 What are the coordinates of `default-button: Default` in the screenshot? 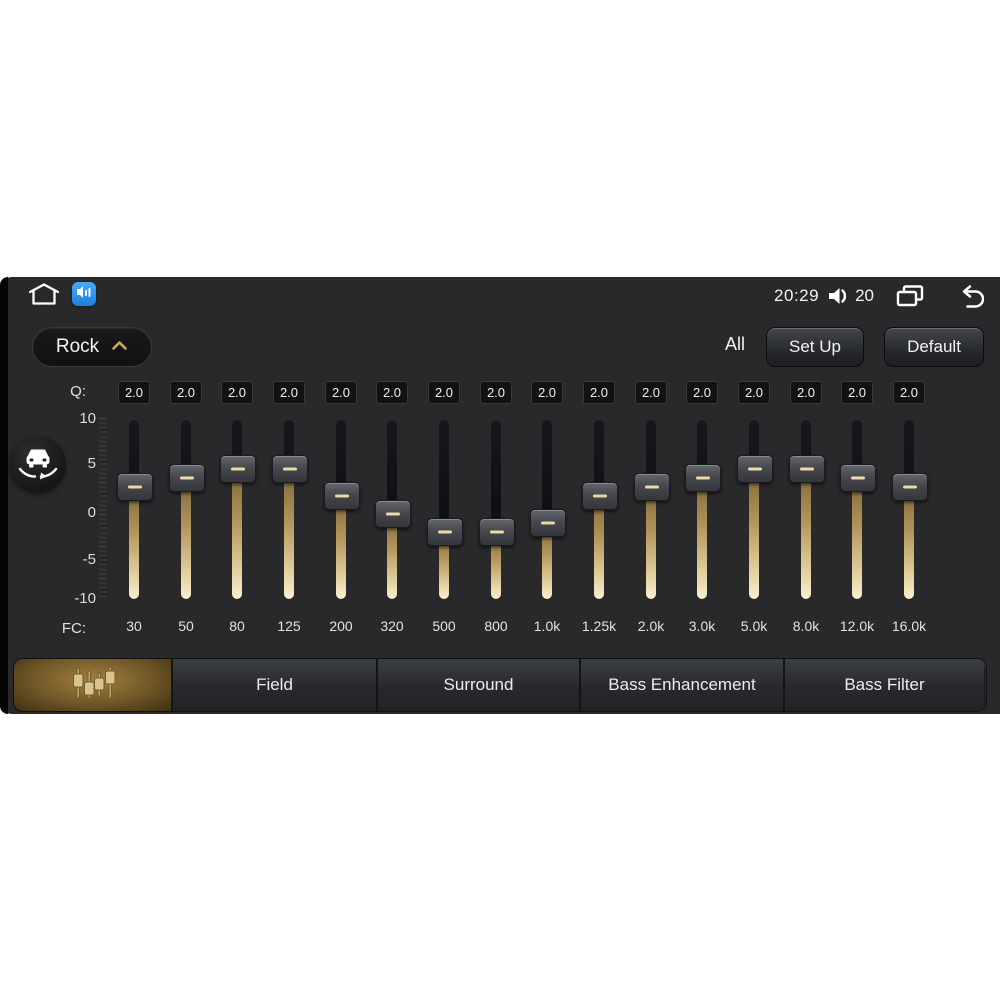 It's located at (934, 347).